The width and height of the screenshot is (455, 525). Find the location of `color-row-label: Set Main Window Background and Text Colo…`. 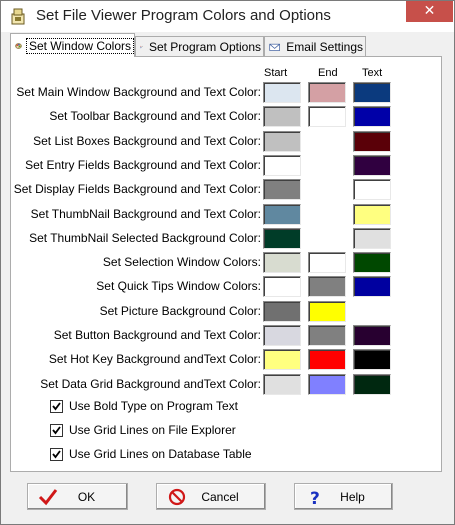

color-row-label: Set Main Window Background and Text Colo… is located at coordinates (138, 92).